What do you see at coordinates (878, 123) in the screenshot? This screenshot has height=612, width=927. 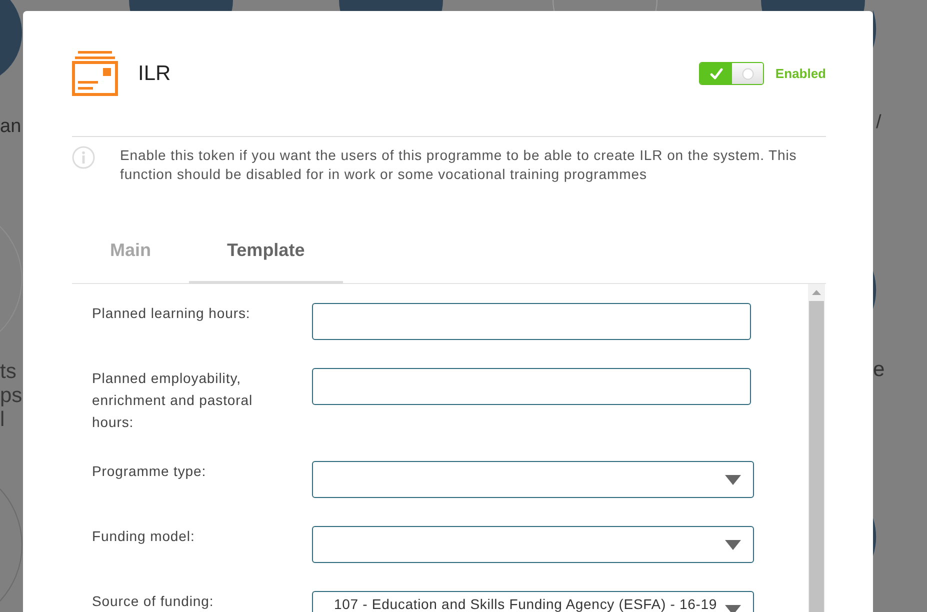 I see `background-text: /` at bounding box center [878, 123].